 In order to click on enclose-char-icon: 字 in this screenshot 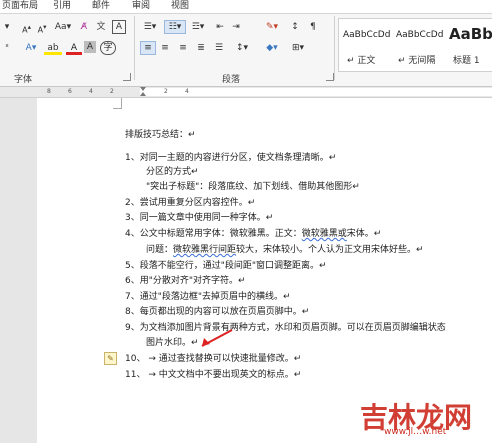, I will do `click(108, 48)`.